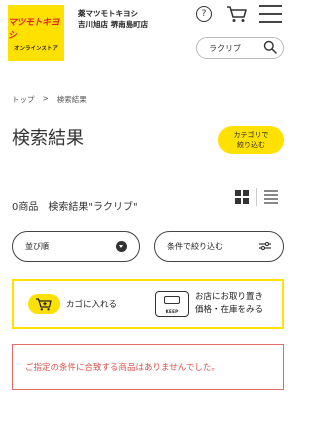 This screenshot has width=320, height=443. Describe the element at coordinates (204, 14) in the screenshot. I see `help-icon: ?` at that location.